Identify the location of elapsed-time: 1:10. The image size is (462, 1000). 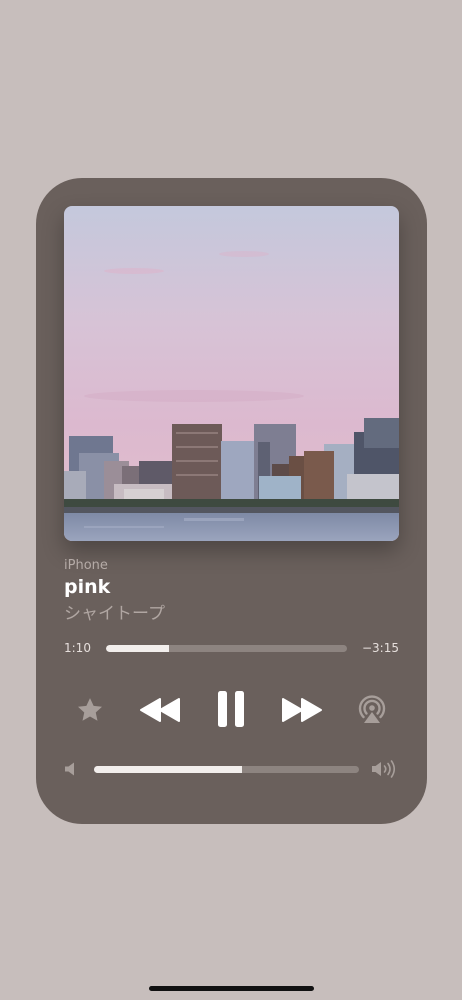
(77, 648).